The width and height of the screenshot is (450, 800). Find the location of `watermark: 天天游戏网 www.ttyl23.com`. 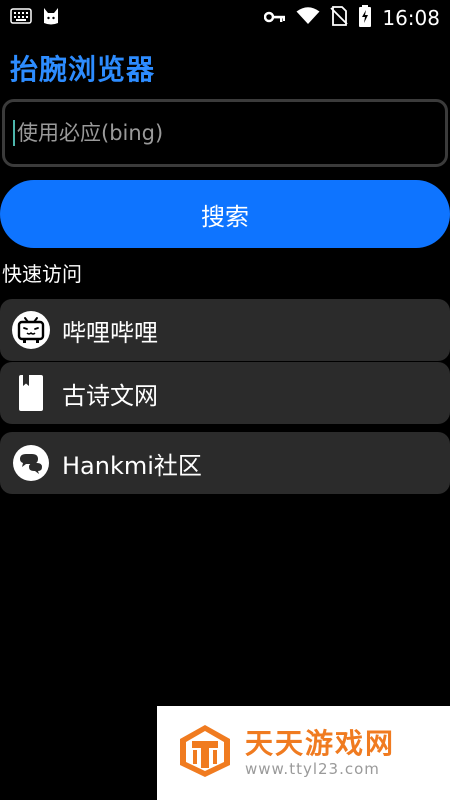

watermark: 天天游戏网 www.ttyl23.com is located at coordinates (303, 753).